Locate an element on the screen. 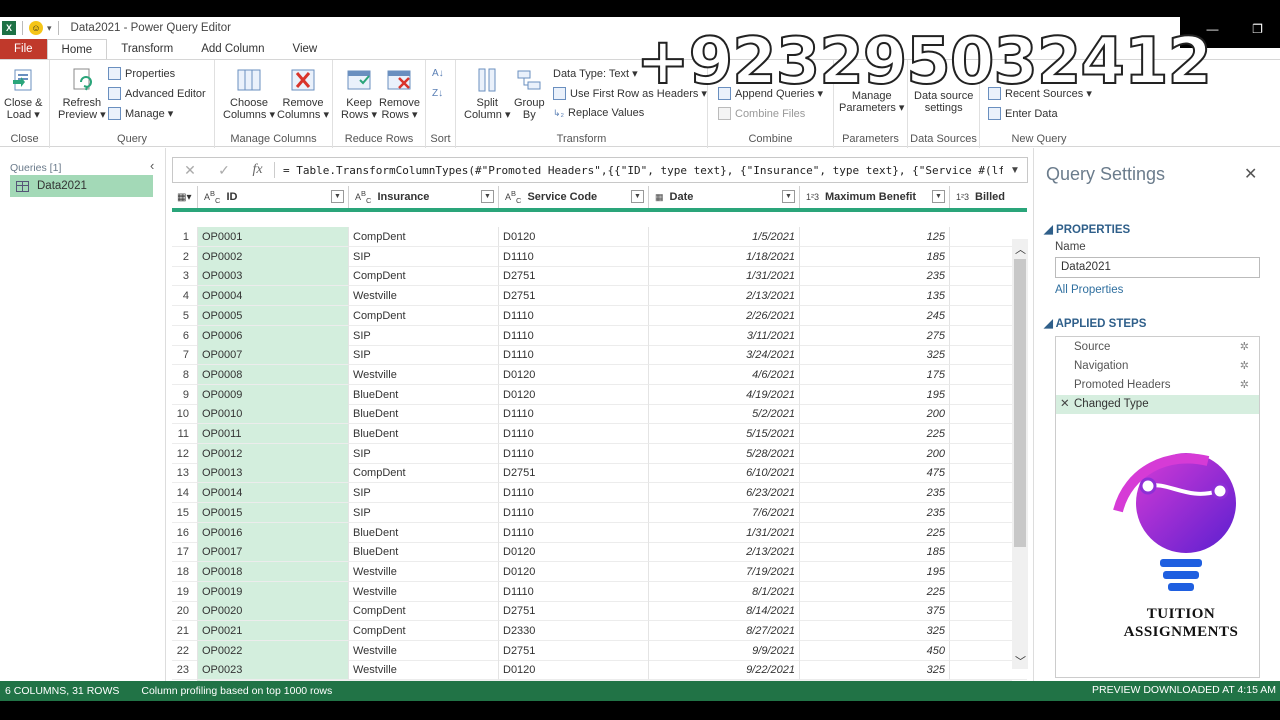 The height and width of the screenshot is (720, 1280). table-cell: OP0005 is located at coordinates (273, 315).